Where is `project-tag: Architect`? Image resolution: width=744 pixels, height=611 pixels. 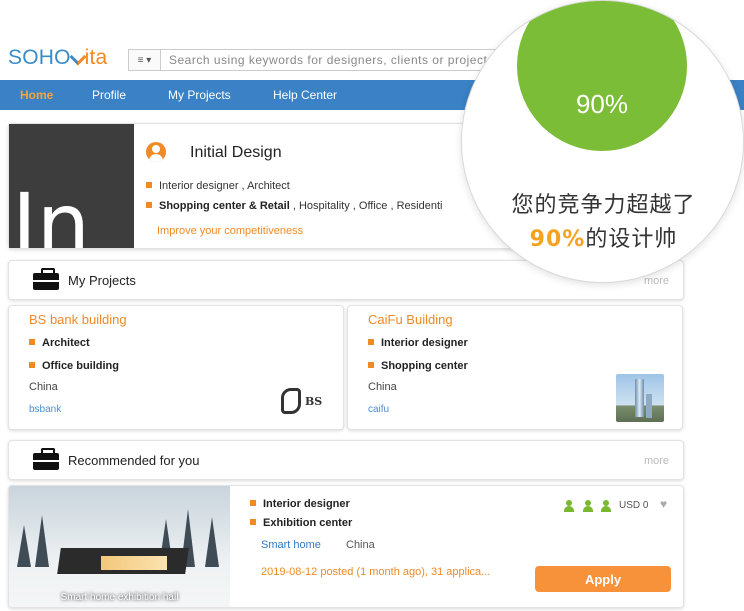 project-tag: Architect is located at coordinates (59, 343).